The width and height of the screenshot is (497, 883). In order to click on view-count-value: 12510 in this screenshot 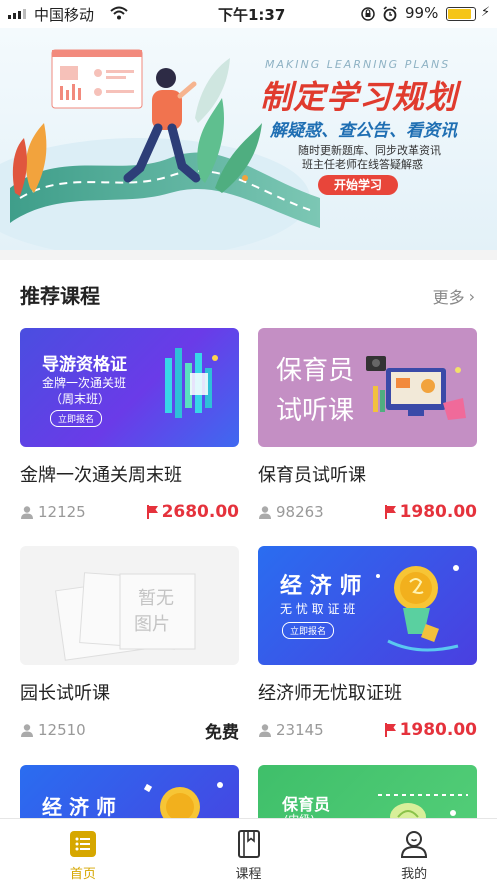, I will do `click(62, 730)`.